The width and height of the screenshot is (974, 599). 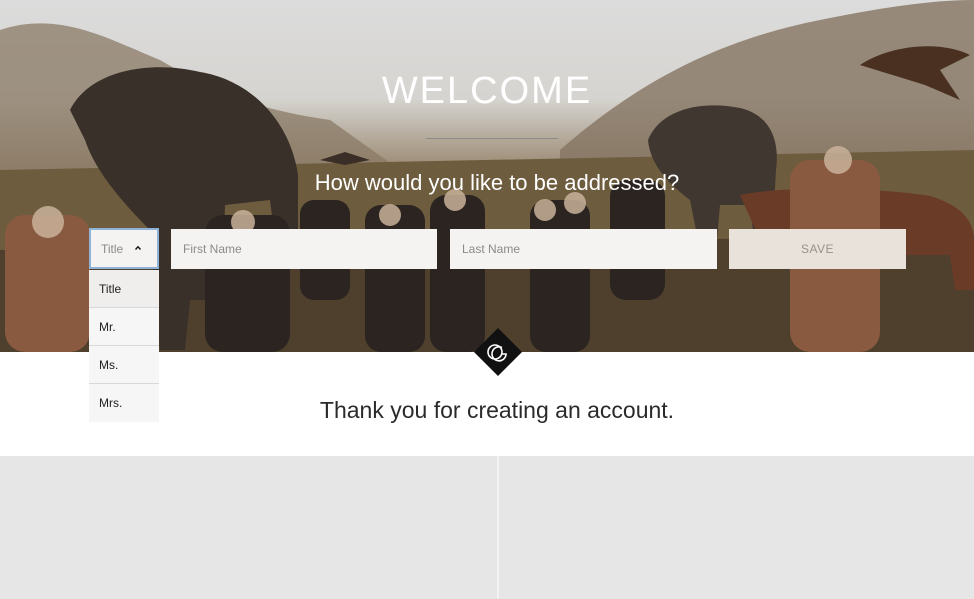 What do you see at coordinates (492, 138) in the screenshot?
I see `heading-divider` at bounding box center [492, 138].